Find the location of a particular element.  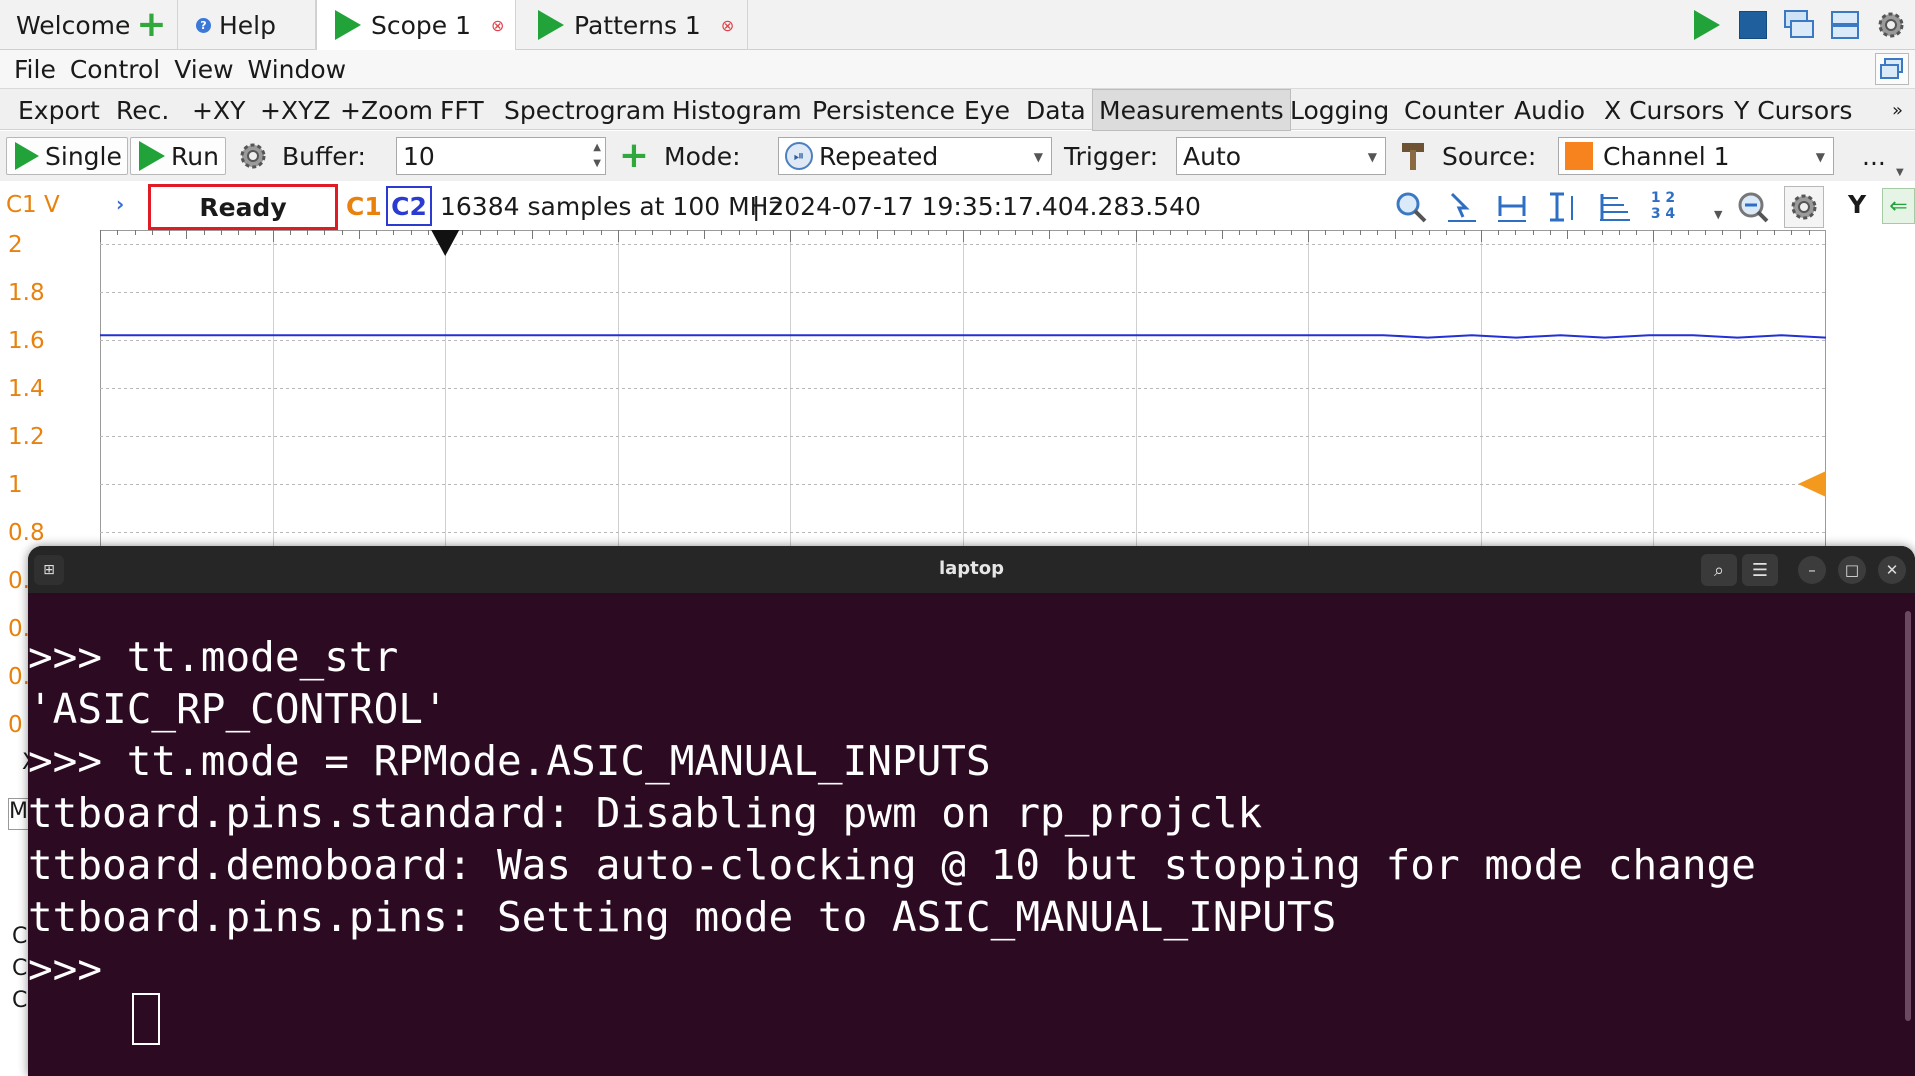

spin-arrows-icon: ▲ ▼ is located at coordinates (597, 156).